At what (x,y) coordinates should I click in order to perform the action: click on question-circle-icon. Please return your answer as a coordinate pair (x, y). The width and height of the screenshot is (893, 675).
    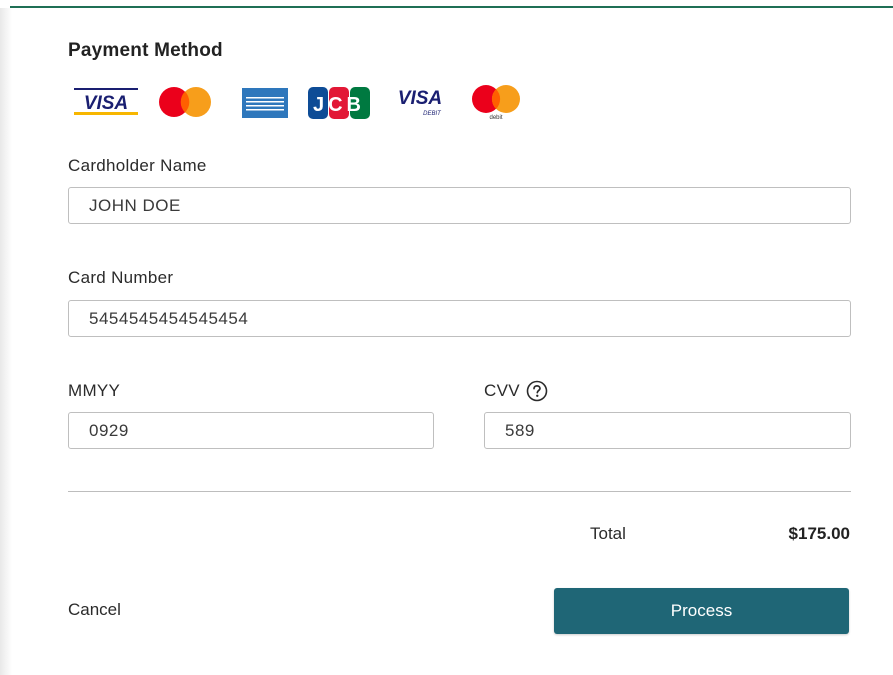
    Looking at the image, I should click on (537, 391).